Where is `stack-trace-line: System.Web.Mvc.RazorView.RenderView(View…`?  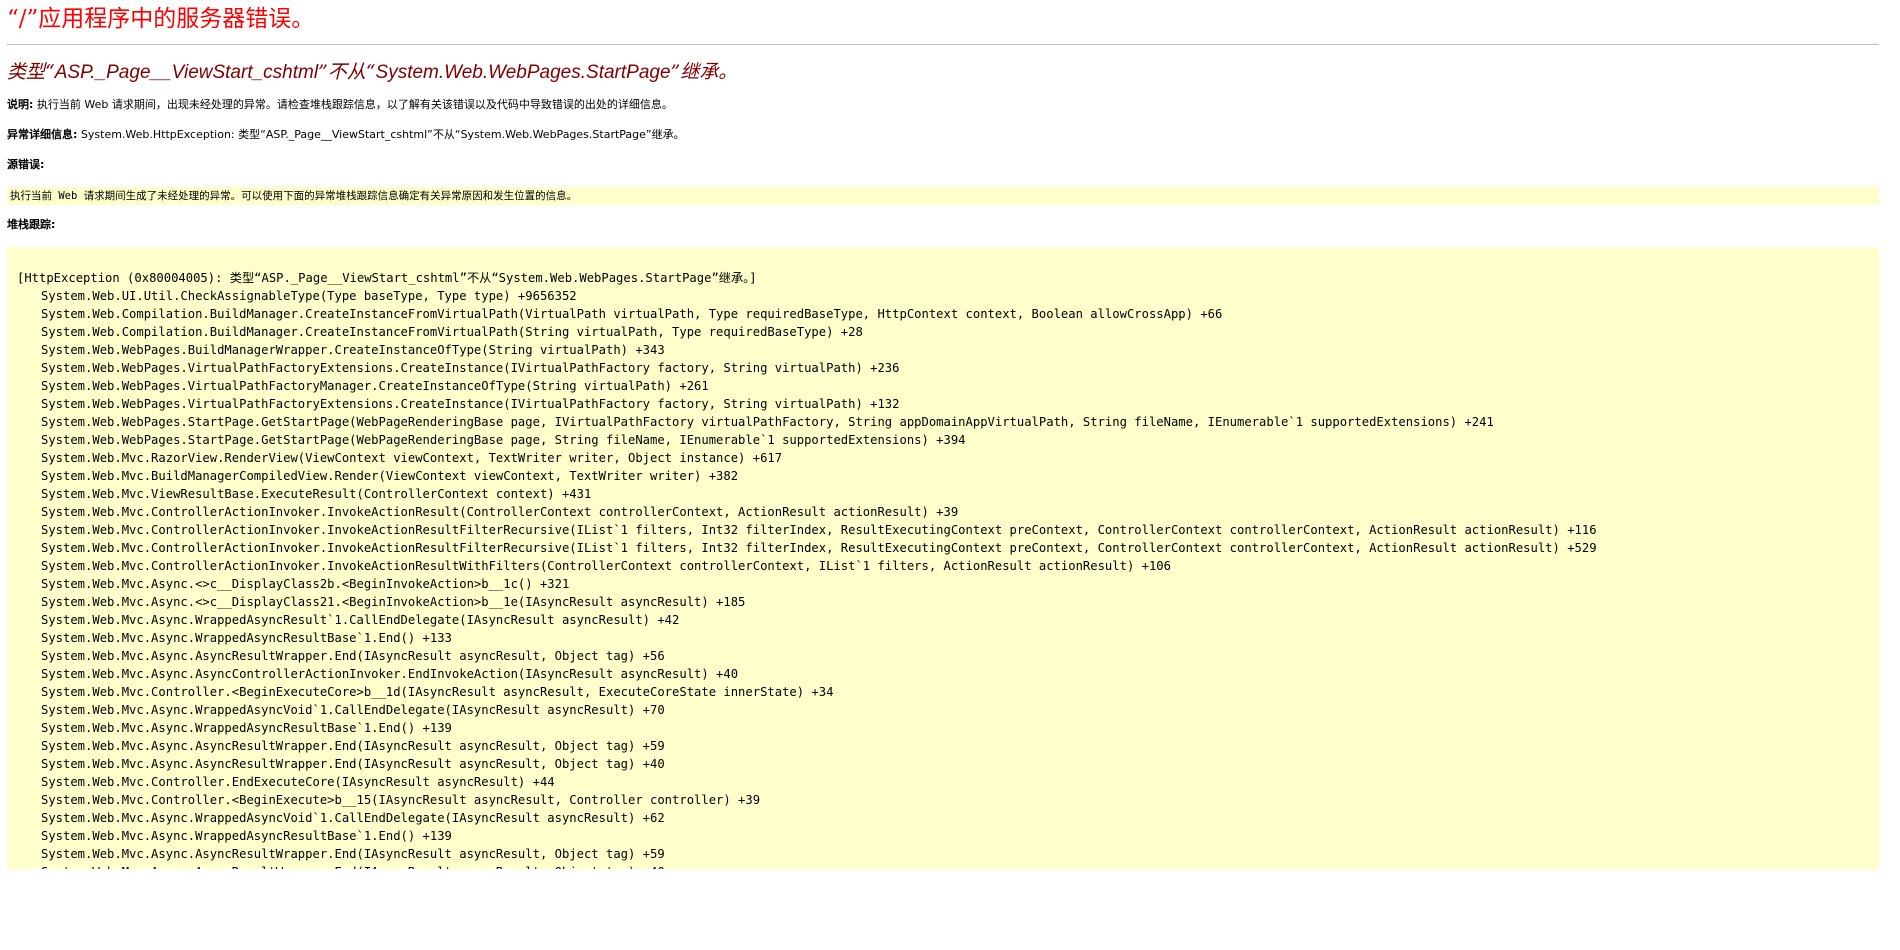
stack-trace-line: System.Web.Mvc.RazorView.RenderView(View… is located at coordinates (412, 458).